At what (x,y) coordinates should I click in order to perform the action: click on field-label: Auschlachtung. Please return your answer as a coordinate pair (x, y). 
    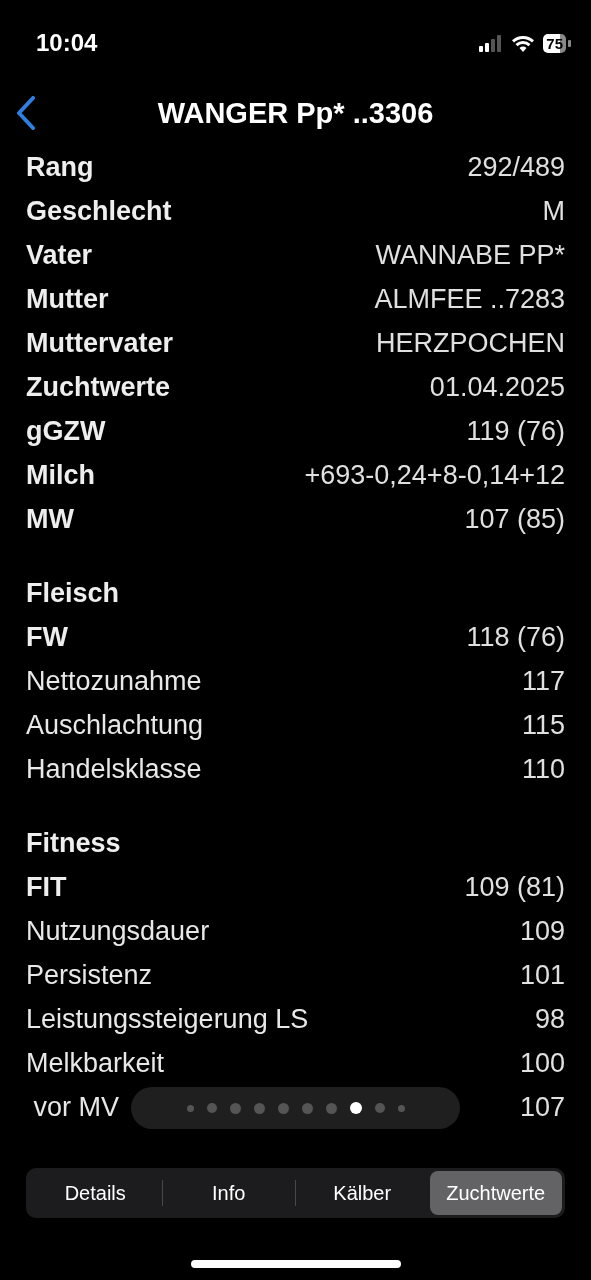
    Looking at the image, I should click on (115, 725).